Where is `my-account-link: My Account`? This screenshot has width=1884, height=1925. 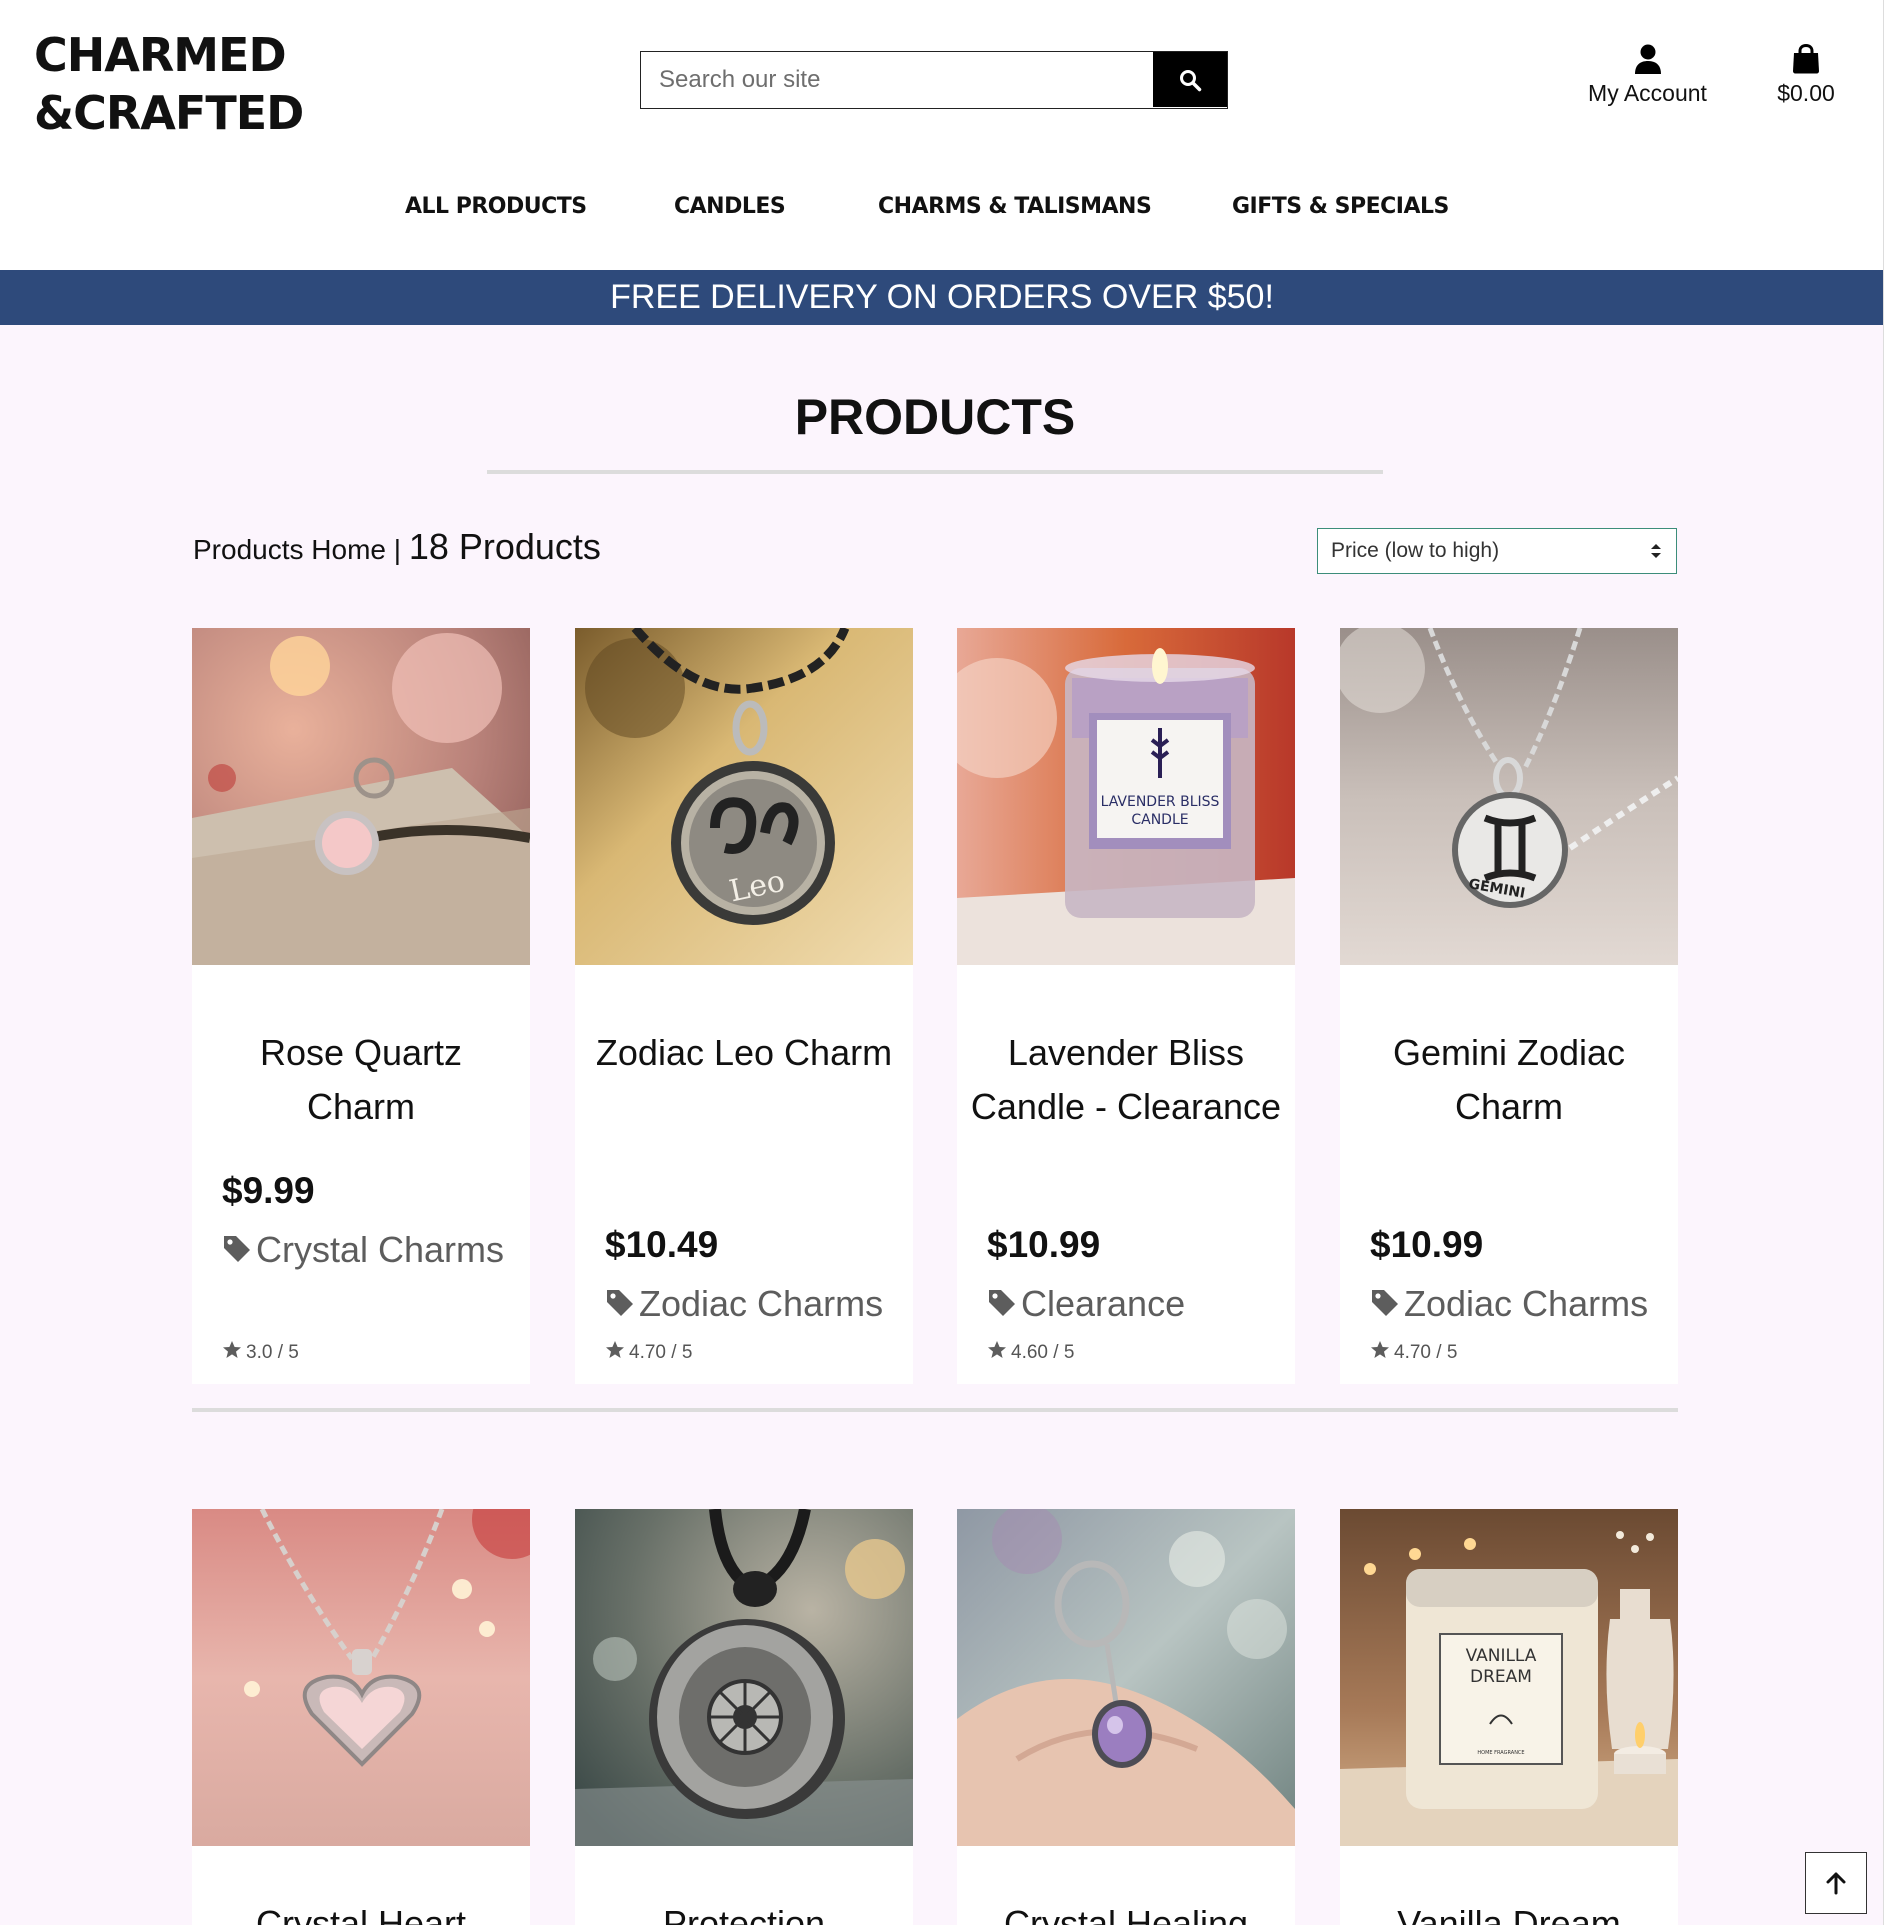 my-account-link: My Account is located at coordinates (1647, 75).